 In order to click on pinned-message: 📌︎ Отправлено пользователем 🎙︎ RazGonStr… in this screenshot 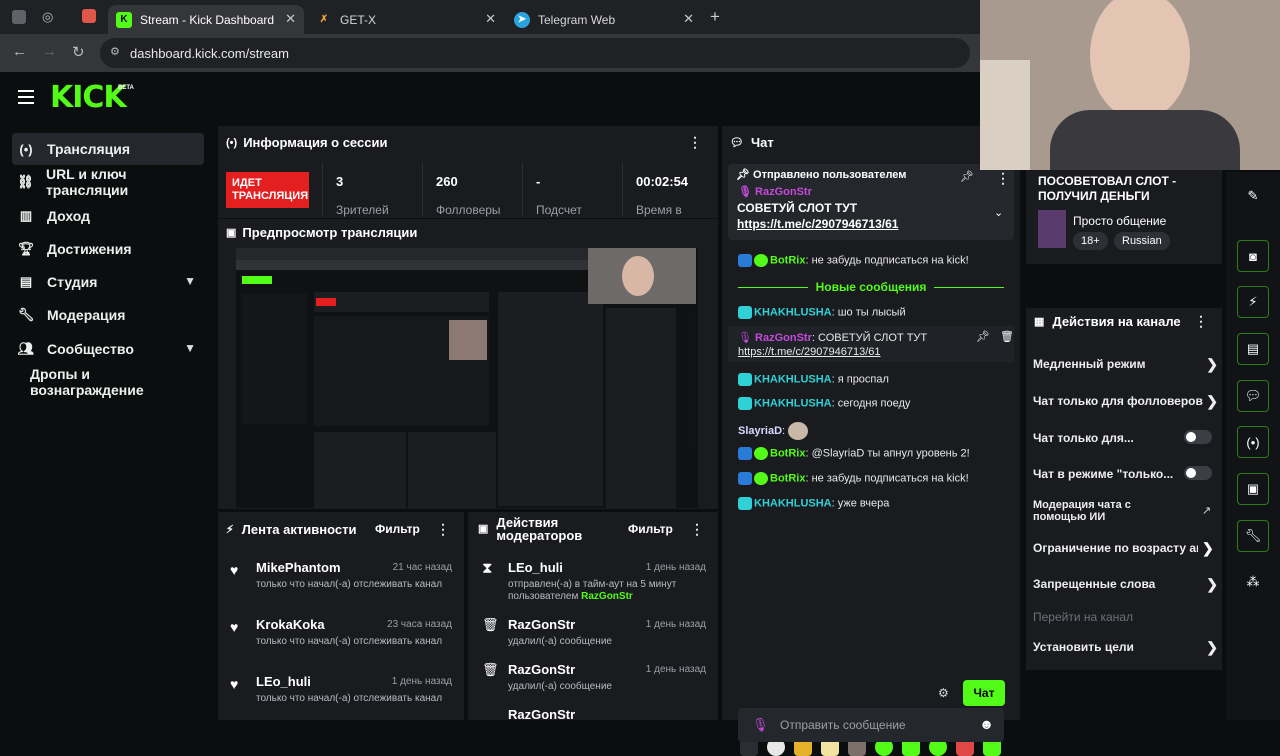, I will do `click(871, 202)`.